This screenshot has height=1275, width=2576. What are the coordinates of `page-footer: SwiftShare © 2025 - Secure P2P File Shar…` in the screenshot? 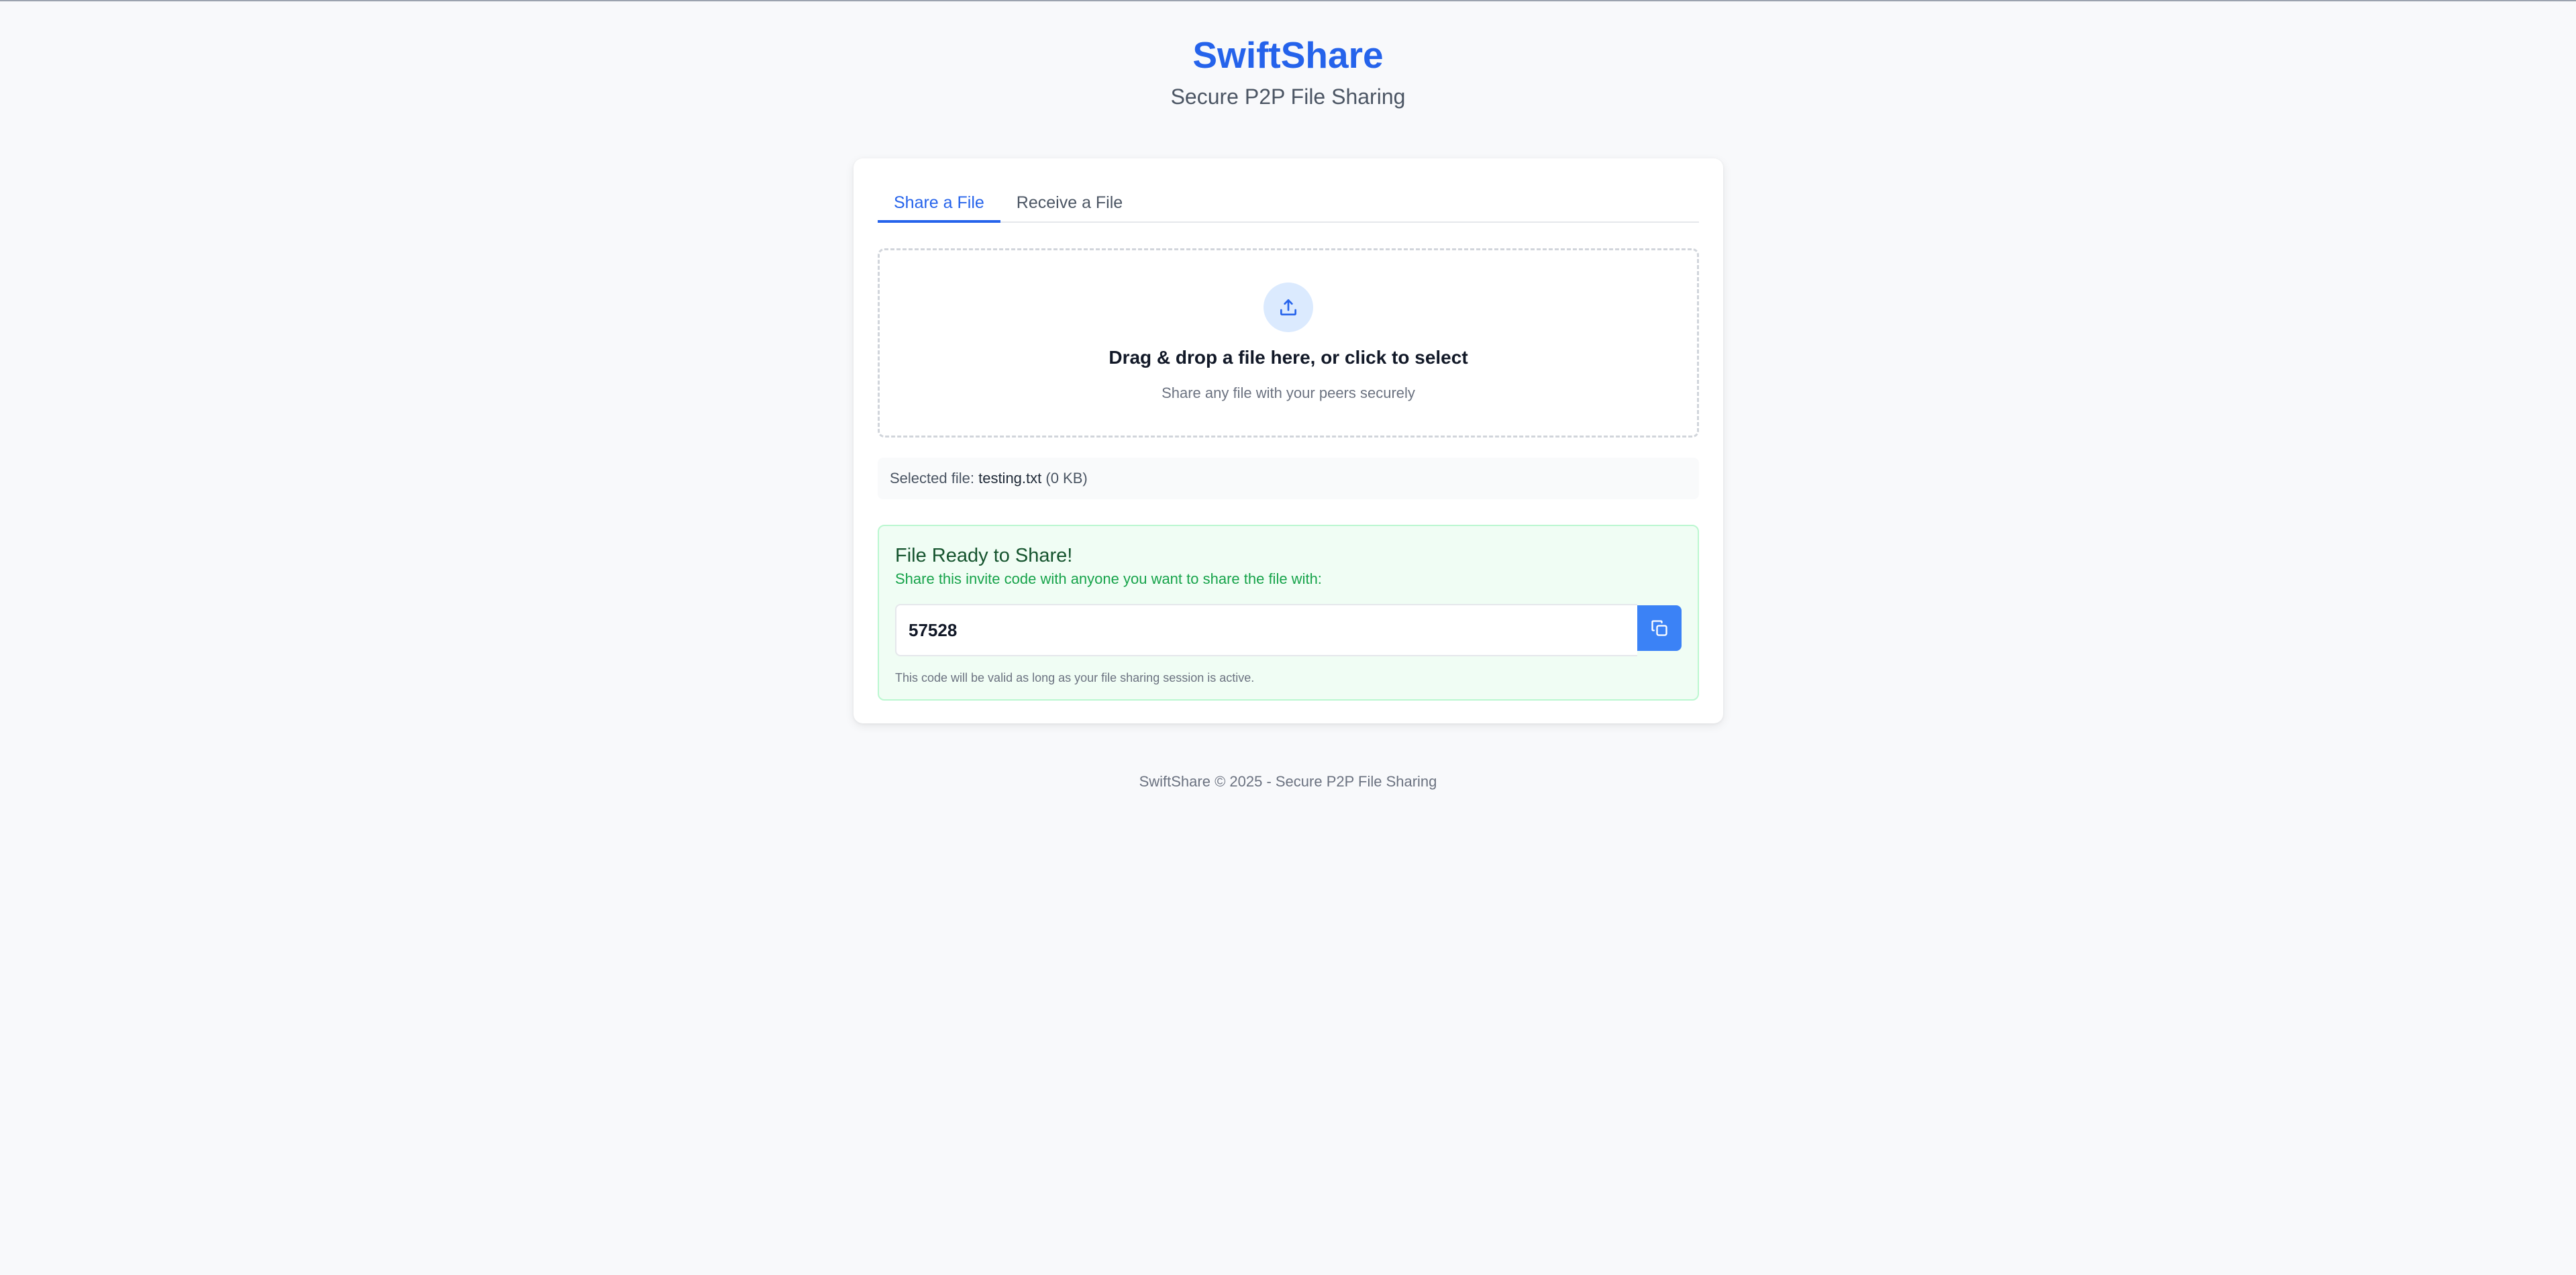 It's located at (1288, 781).